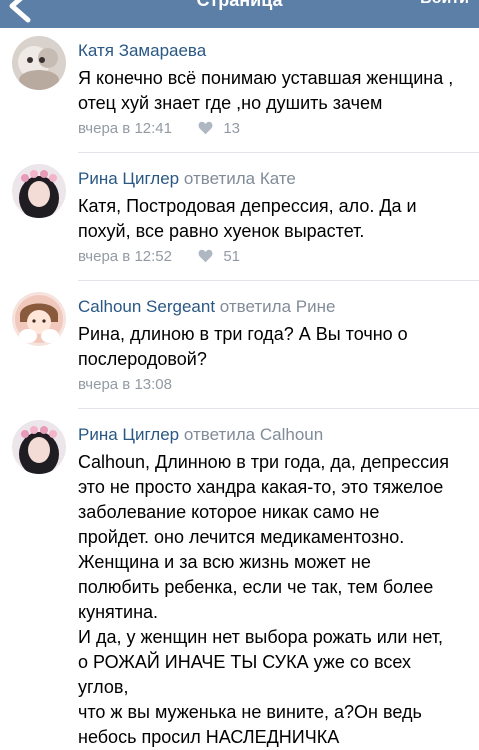  Describe the element at coordinates (232, 256) in the screenshot. I see `like-count: 51` at that location.